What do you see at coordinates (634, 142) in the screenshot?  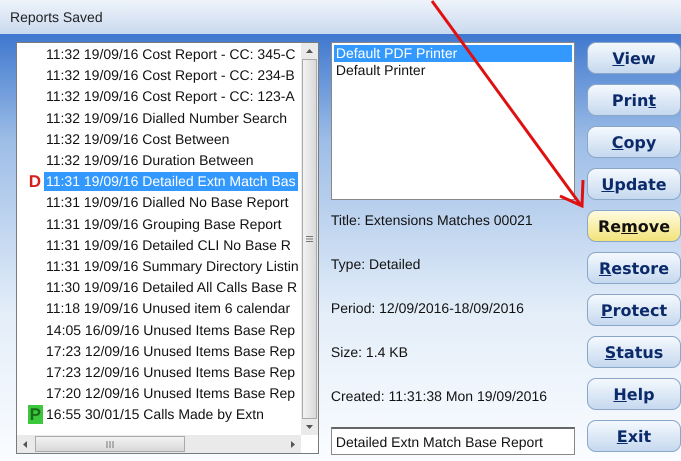 I see `action-button: Copy` at bounding box center [634, 142].